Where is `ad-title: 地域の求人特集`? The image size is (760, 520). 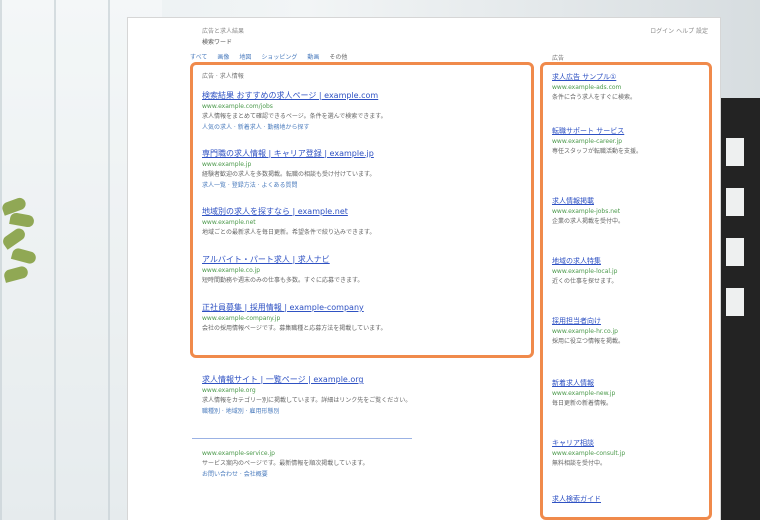 ad-title: 地域の求人特集 is located at coordinates (627, 261).